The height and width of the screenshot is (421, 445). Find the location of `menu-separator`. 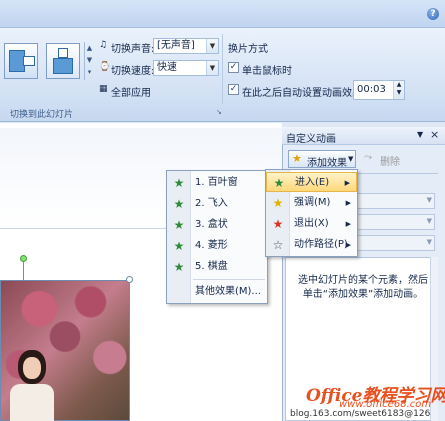

menu-separator is located at coordinates (229, 279).